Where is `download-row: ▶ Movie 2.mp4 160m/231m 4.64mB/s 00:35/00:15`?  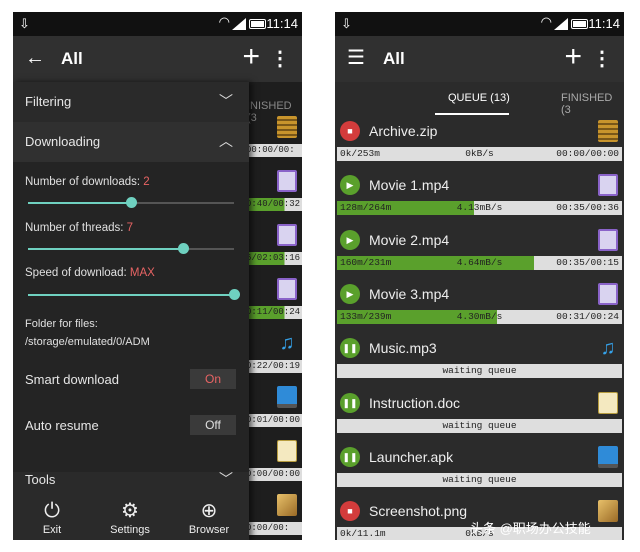
download-row: ▶ Movie 2.mp4 160m/231m 4.64mB/s 00:35/00:15 is located at coordinates (479, 252).